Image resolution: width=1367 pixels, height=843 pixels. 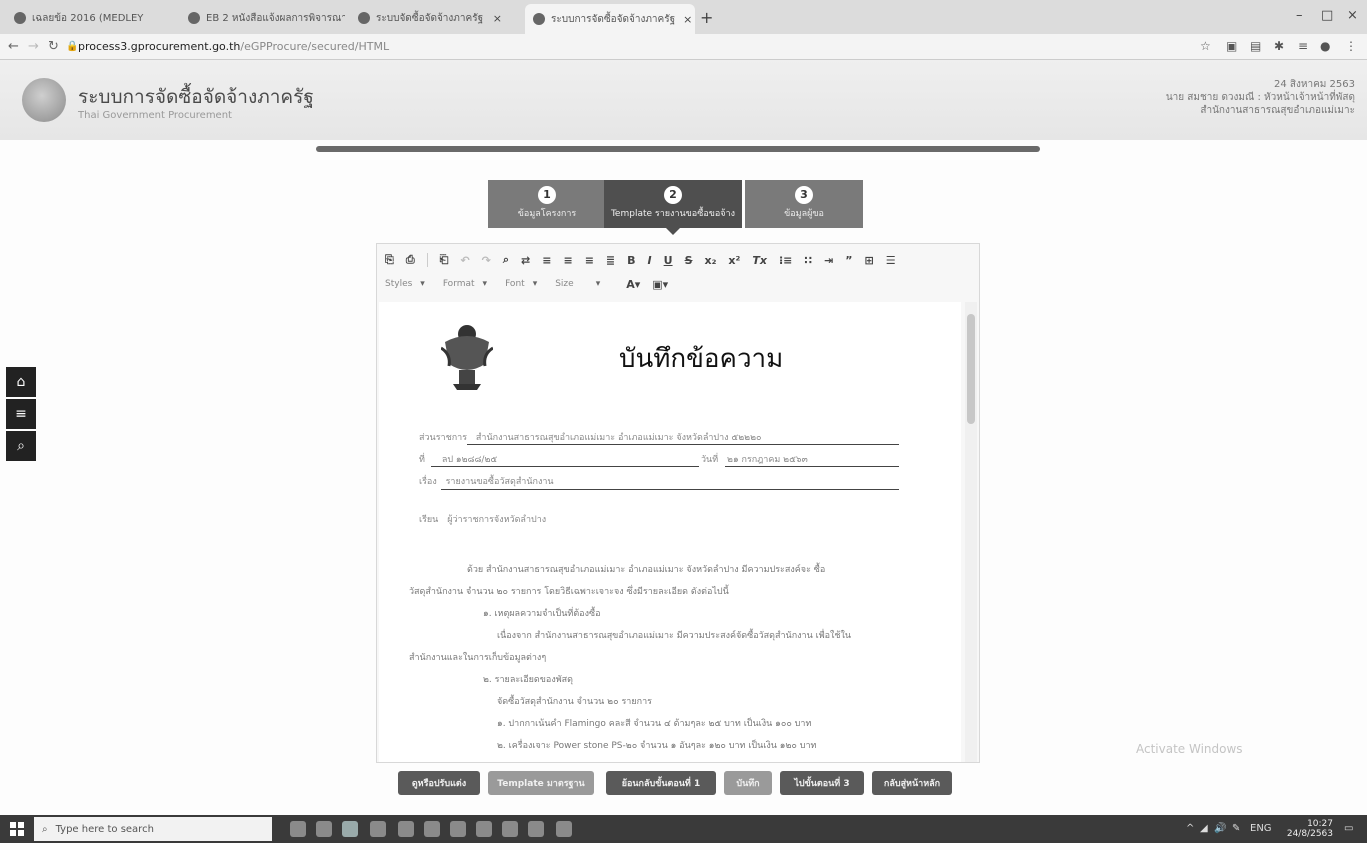 What do you see at coordinates (610, 19) in the screenshot?
I see `browser-tab-active: ระบบการจัดซื้อจัดจ้างภาครัฐ ×` at bounding box center [610, 19].